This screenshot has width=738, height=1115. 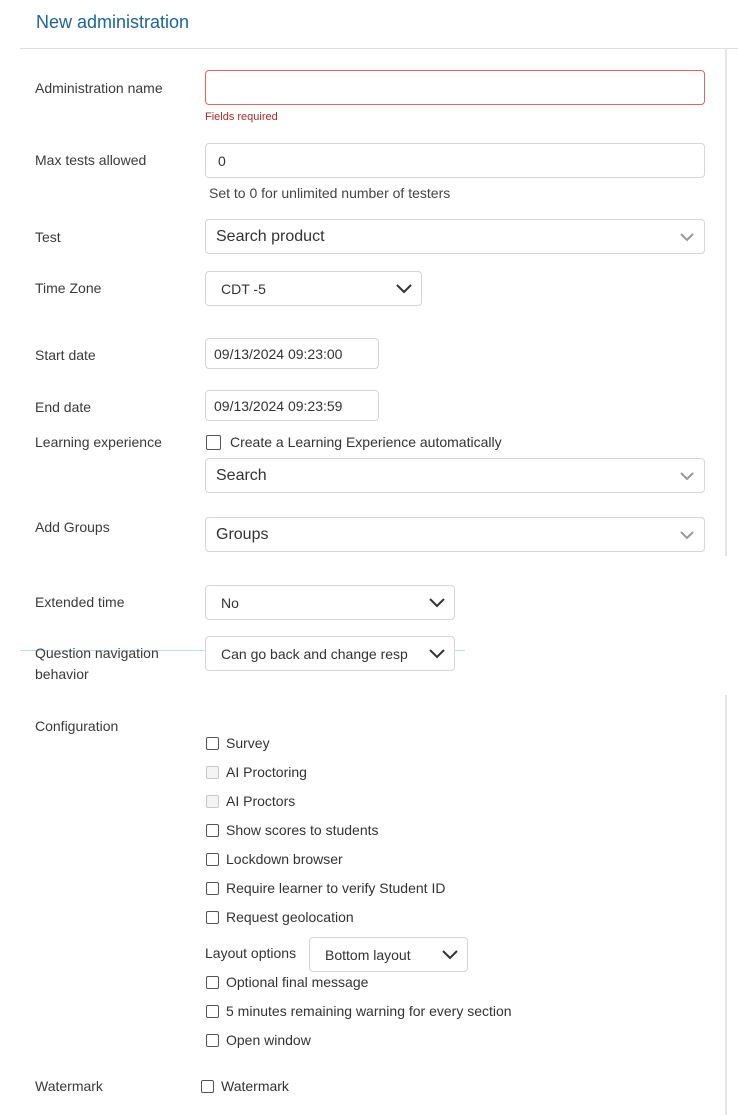 What do you see at coordinates (65, 355) in the screenshot?
I see `start-date-label: Start date` at bounding box center [65, 355].